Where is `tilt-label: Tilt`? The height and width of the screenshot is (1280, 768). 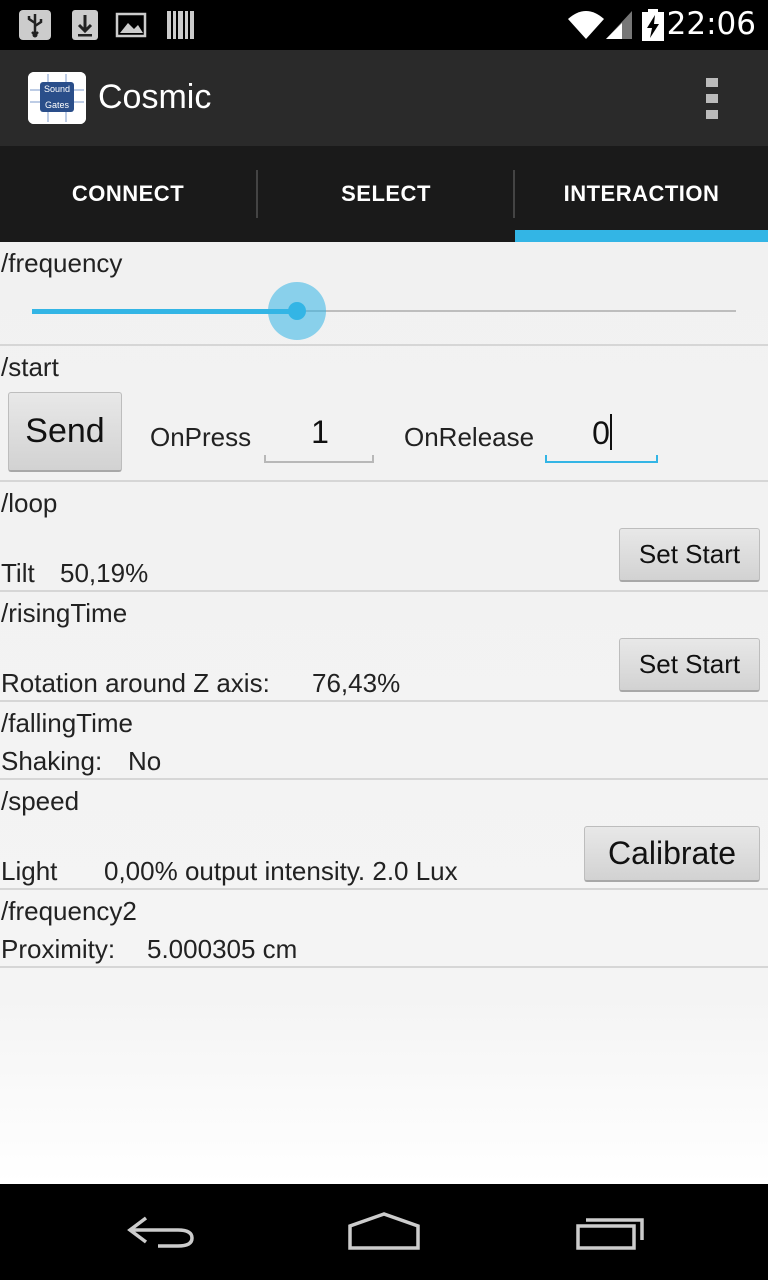
tilt-label: Tilt is located at coordinates (18, 573).